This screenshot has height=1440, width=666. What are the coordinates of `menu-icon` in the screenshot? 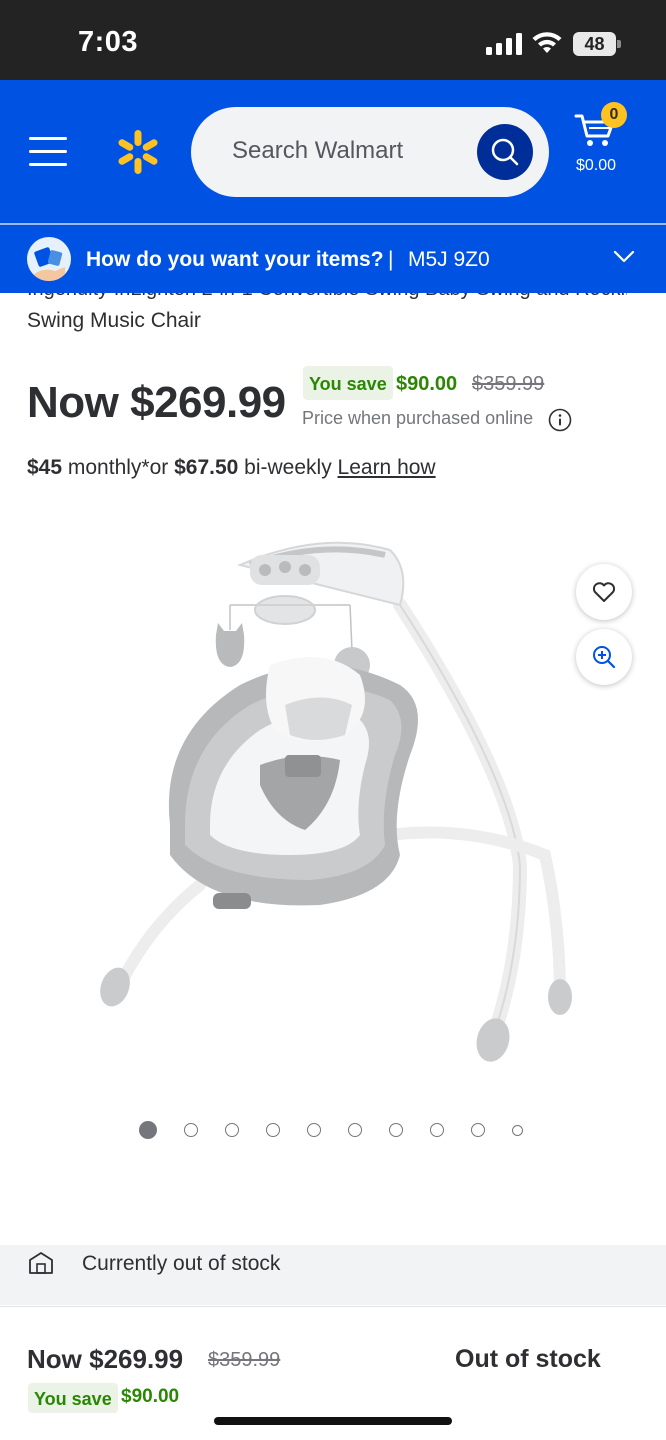 It's located at (48, 152).